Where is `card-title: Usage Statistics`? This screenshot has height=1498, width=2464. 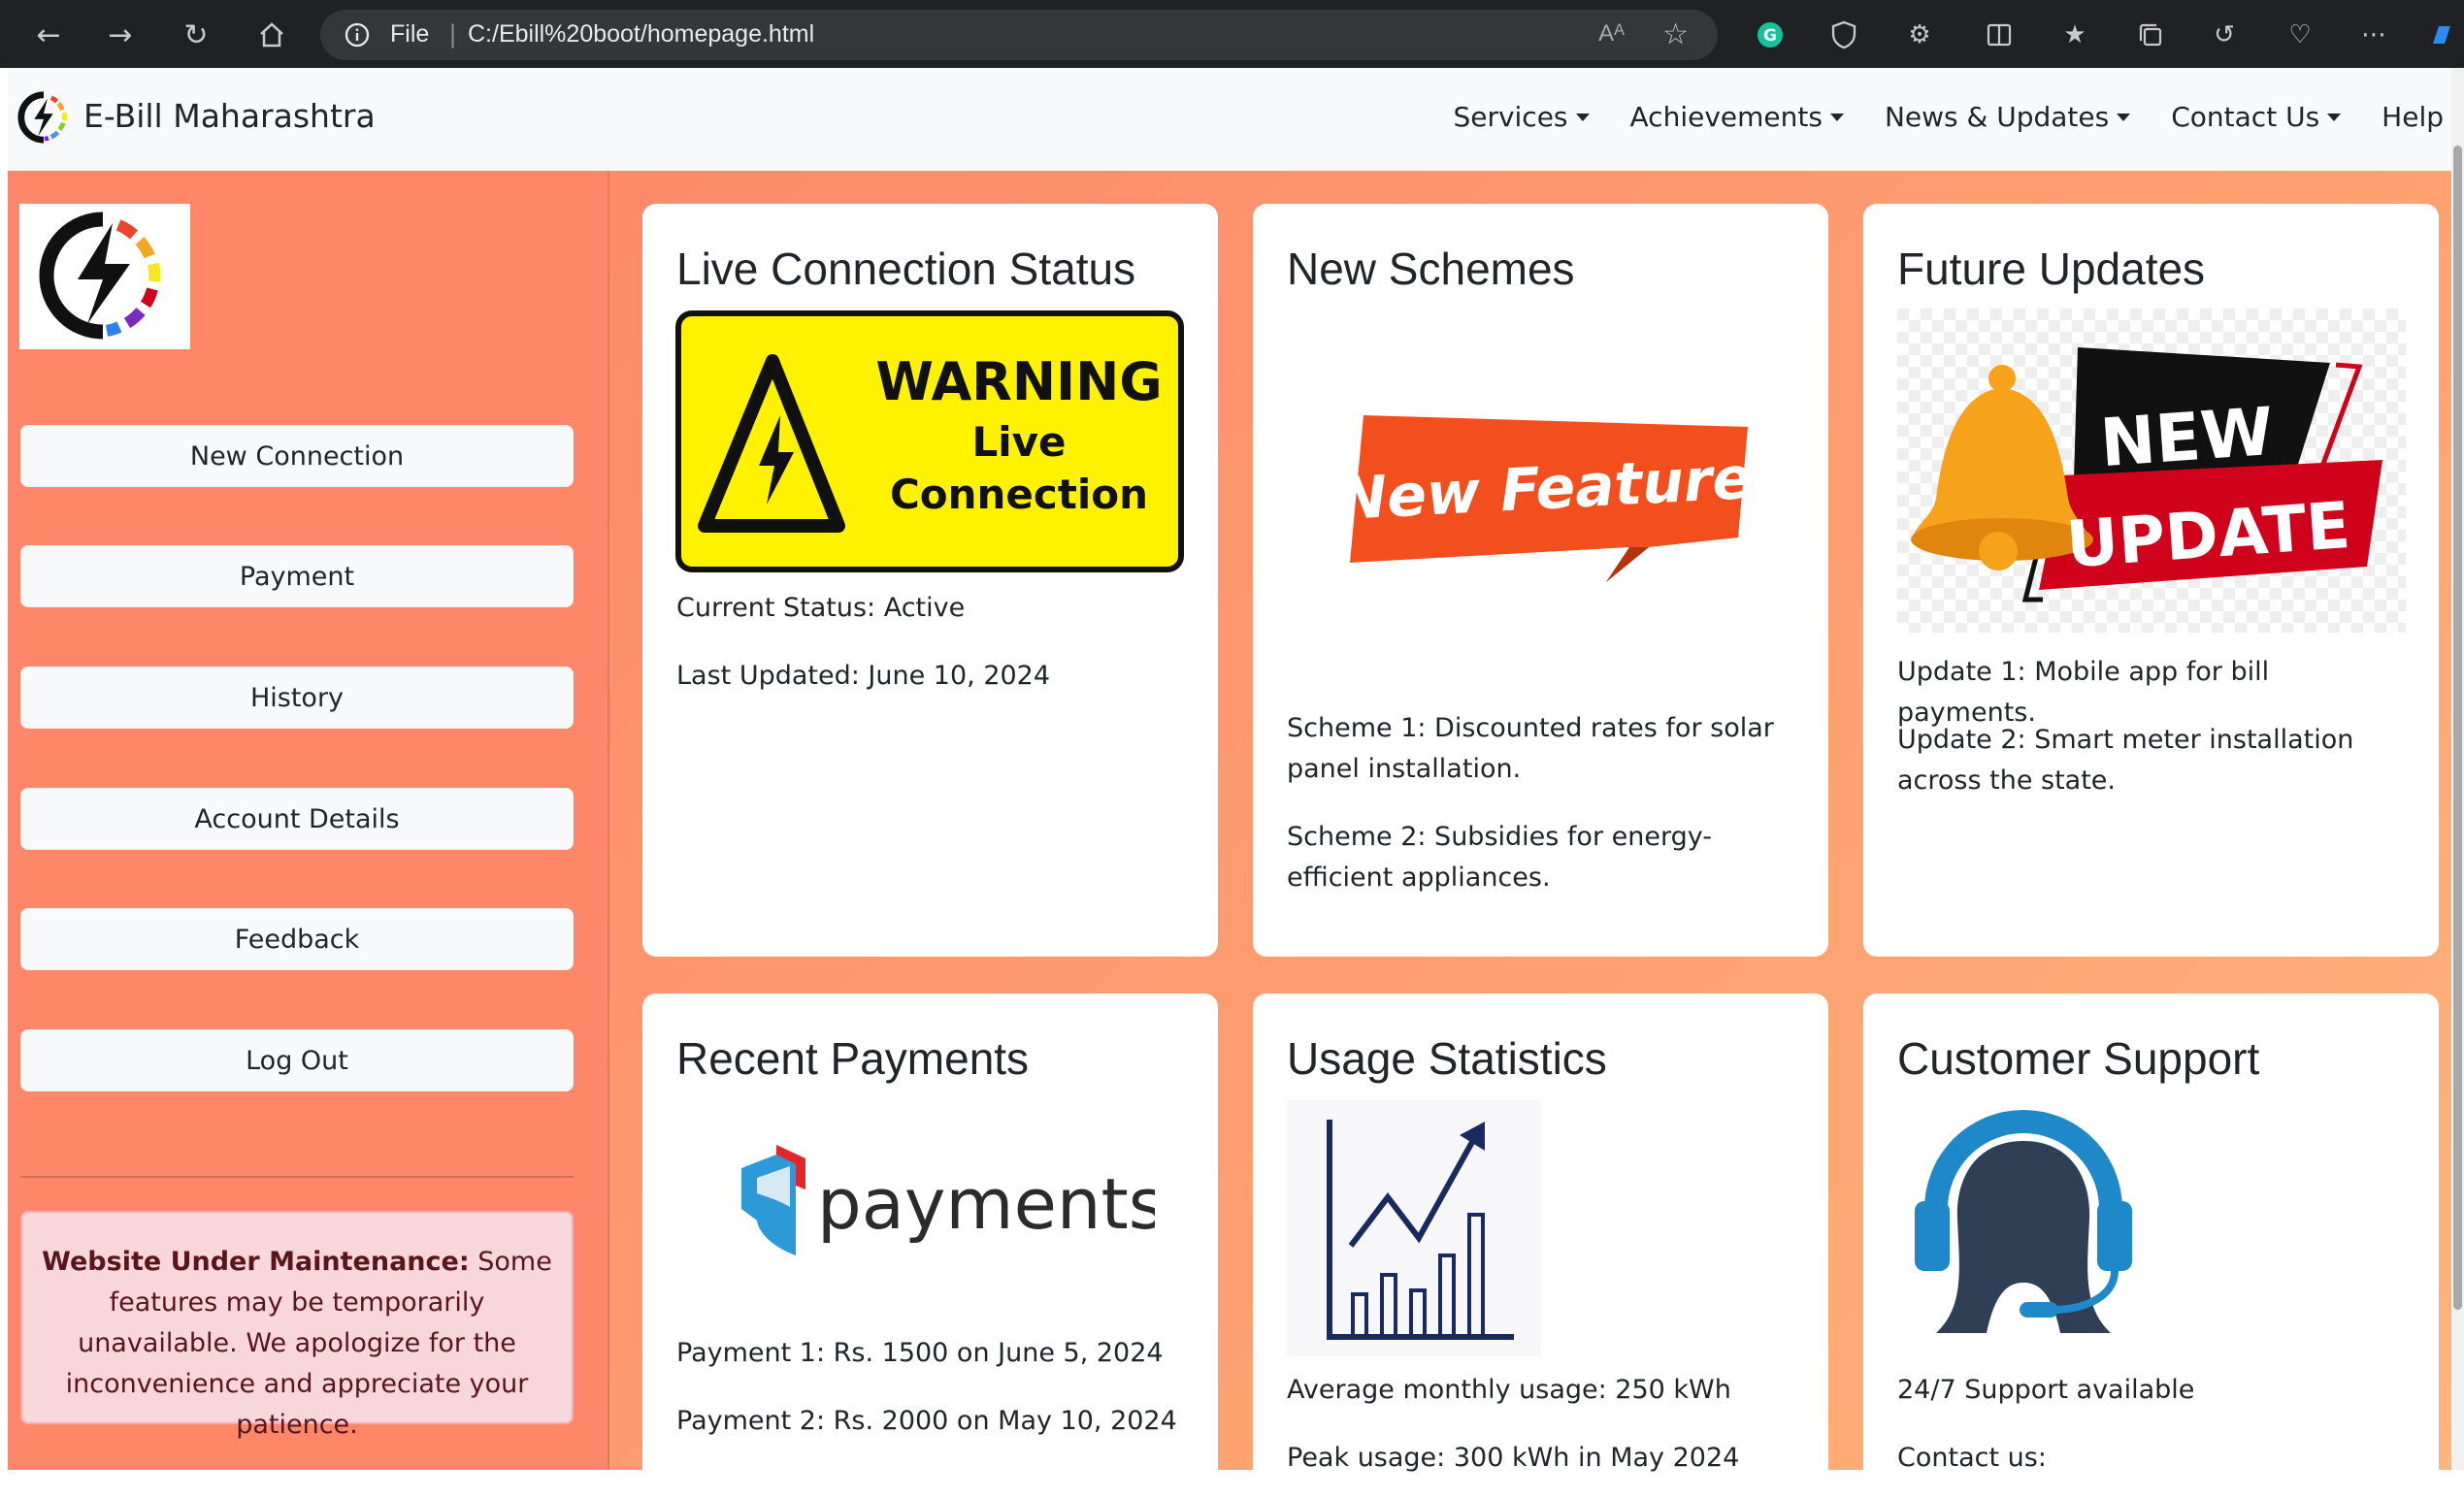
card-title: Usage Statistics is located at coordinates (1447, 1058).